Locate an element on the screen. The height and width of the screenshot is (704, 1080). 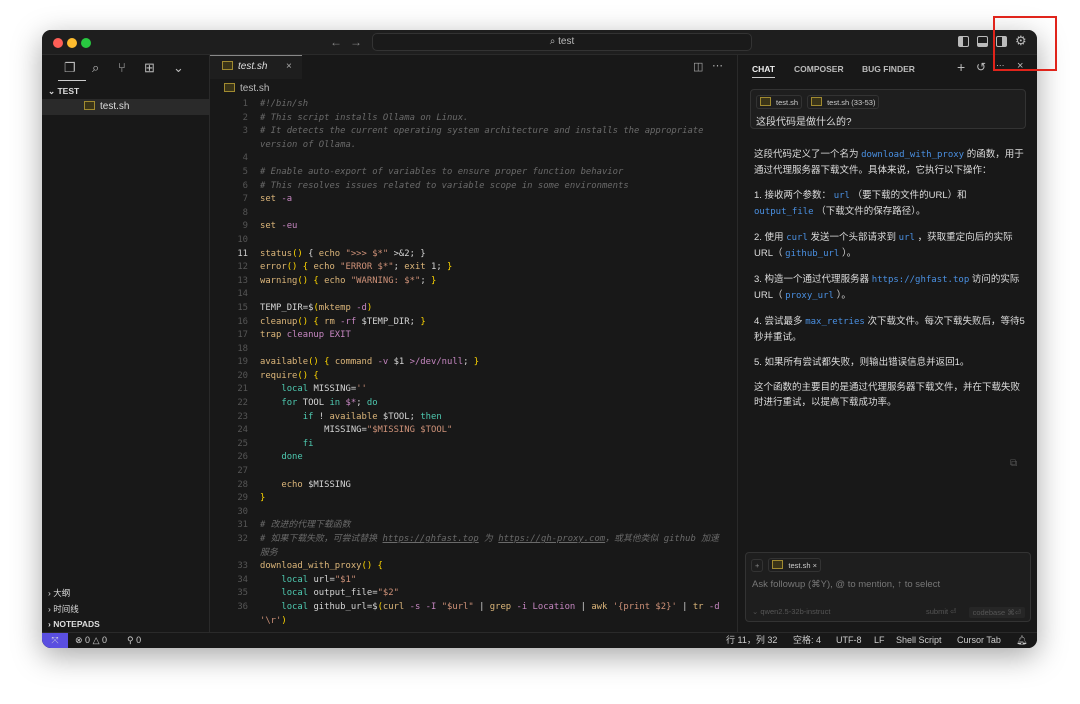
maximize-window-button is located at coordinates (86, 43).